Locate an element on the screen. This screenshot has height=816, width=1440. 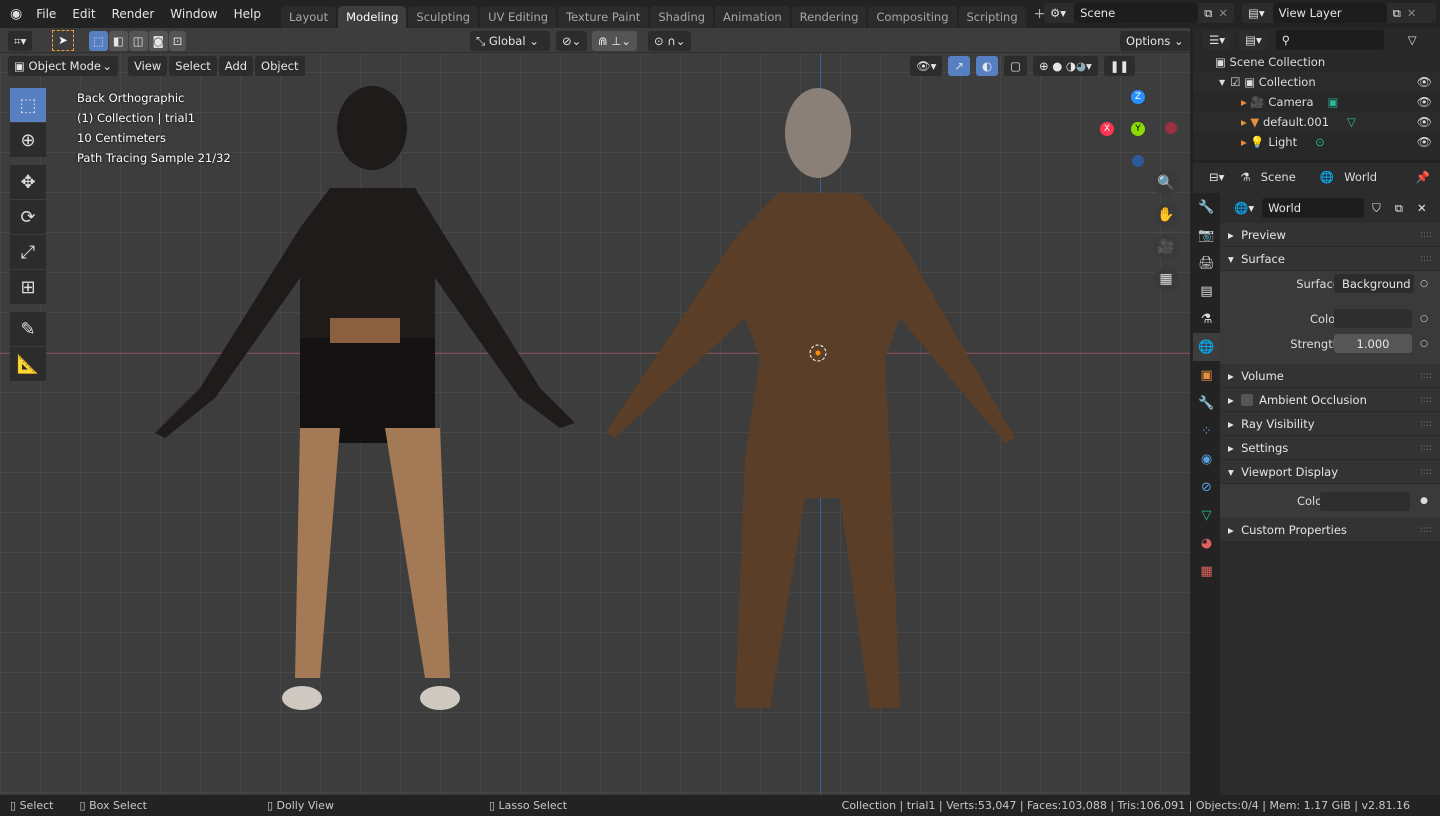
panel-preview: ▸ Preview:::: is located at coordinates (1330, 235).